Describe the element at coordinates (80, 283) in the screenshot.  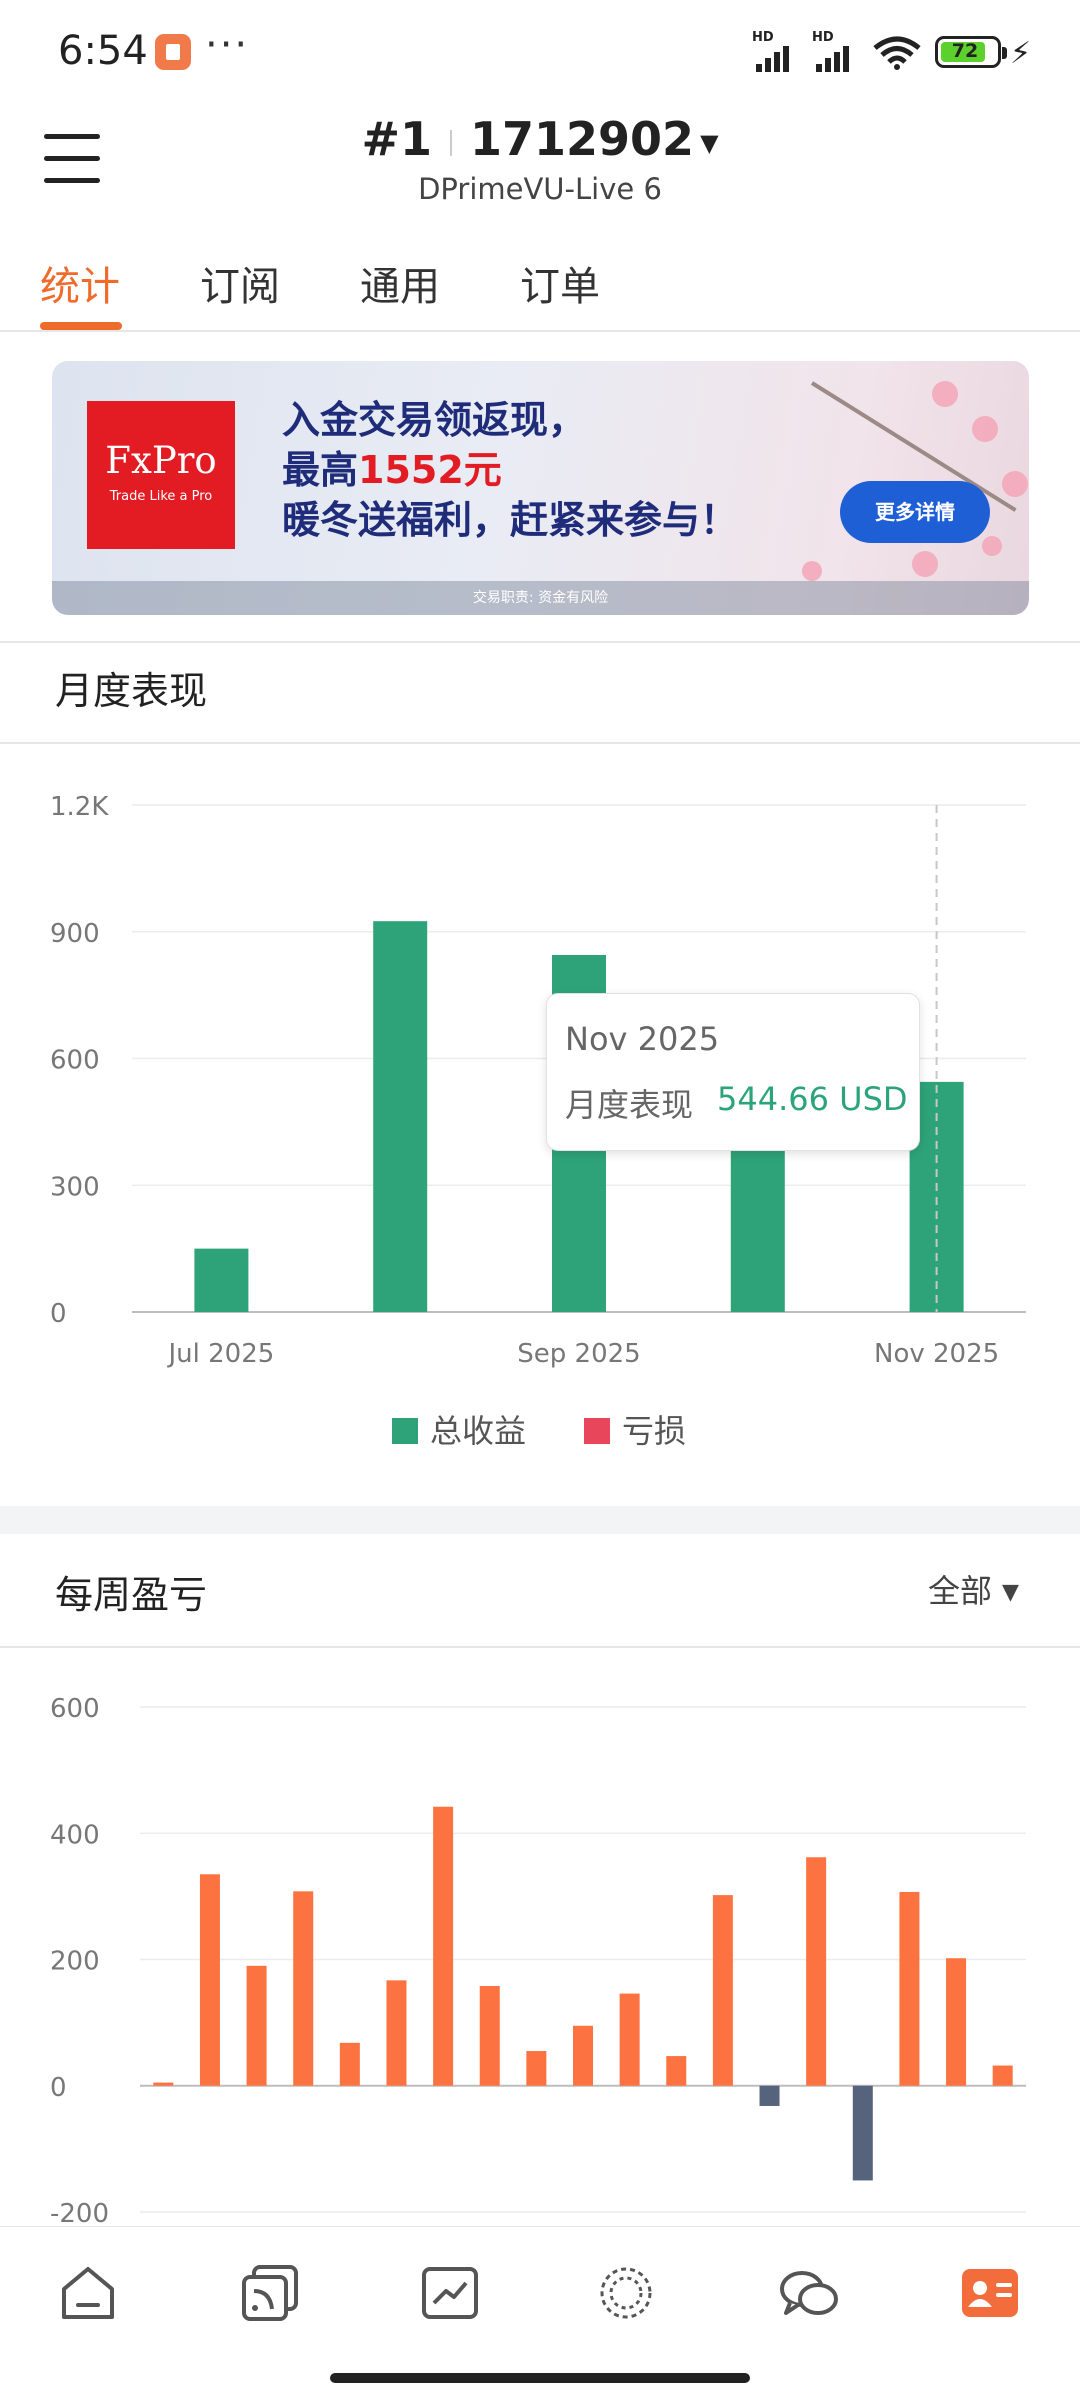
I see `tab-stats: 统计` at that location.